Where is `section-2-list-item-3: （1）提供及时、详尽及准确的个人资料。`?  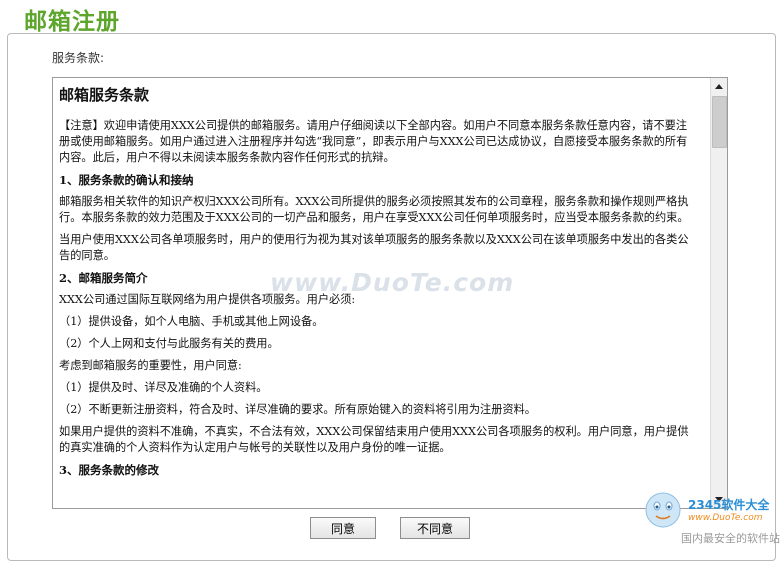 section-2-list-item-3: （1）提供及时、详尽及准确的个人资料。 is located at coordinates (163, 387).